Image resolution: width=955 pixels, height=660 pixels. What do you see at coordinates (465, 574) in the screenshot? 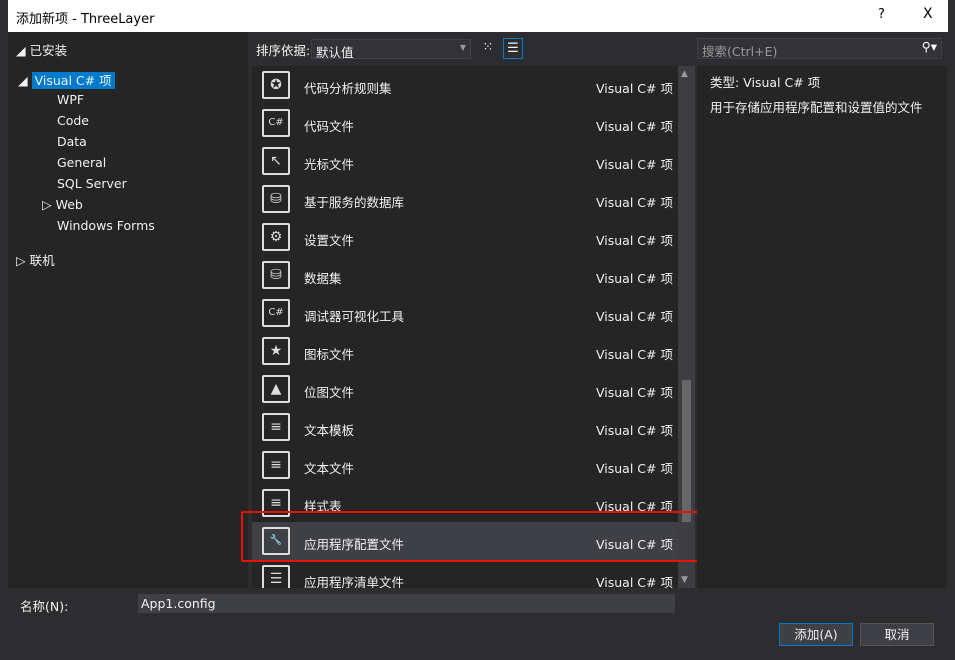
I see `list-item: ☰ 应用程序清单文件 Visual C# 项` at bounding box center [465, 574].